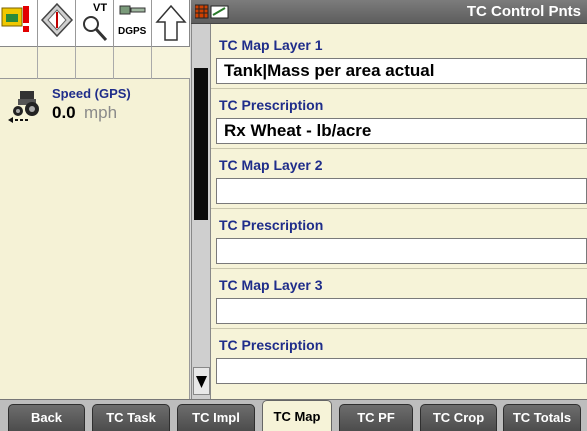 This screenshot has width=587, height=431. I want to click on speed-value: 0.0, so click(64, 112).